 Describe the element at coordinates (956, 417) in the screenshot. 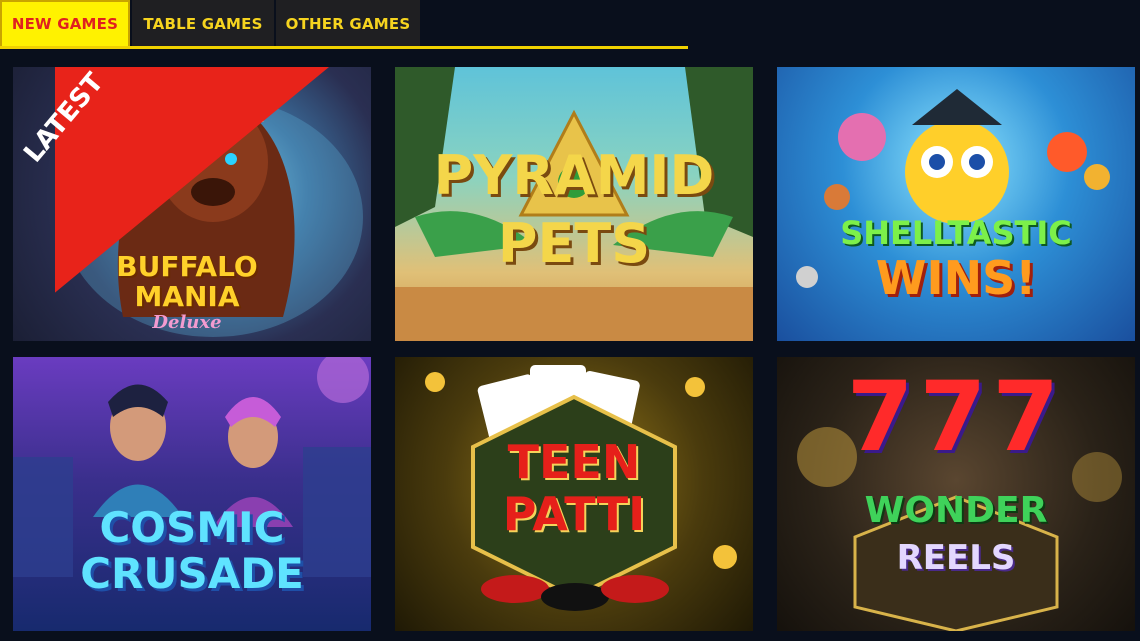

I see `game-title-777: 777` at that location.